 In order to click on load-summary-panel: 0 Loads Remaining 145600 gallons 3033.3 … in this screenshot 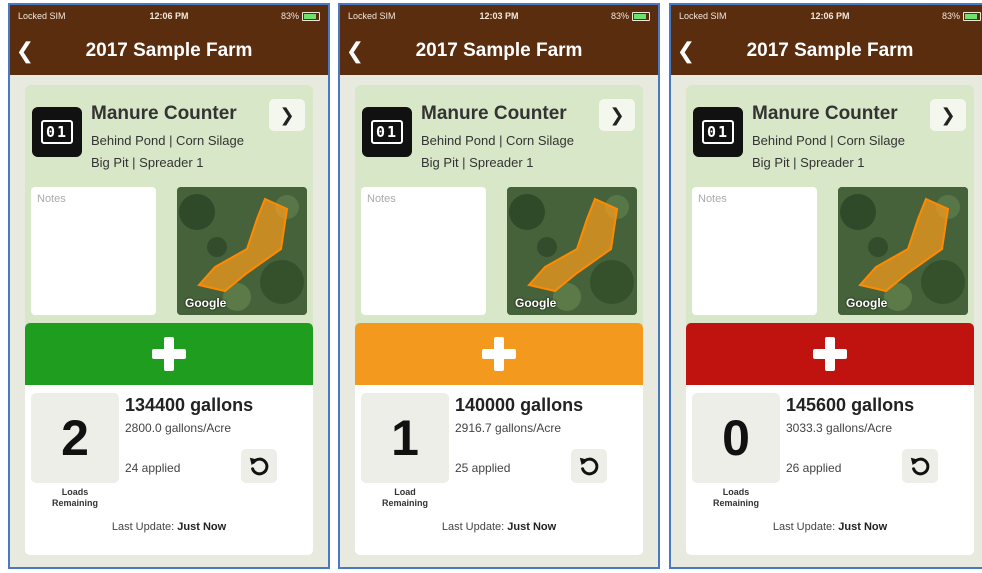, I will do `click(830, 470)`.